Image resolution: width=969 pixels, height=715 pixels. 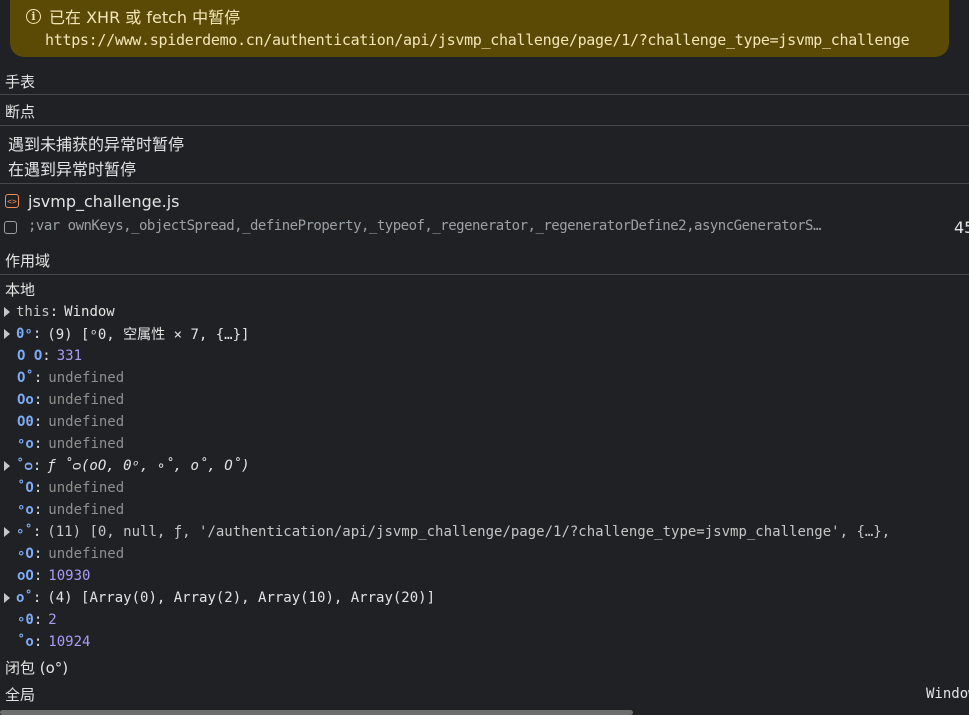 What do you see at coordinates (33, 312) in the screenshot?
I see `scope-variable-name: this` at bounding box center [33, 312].